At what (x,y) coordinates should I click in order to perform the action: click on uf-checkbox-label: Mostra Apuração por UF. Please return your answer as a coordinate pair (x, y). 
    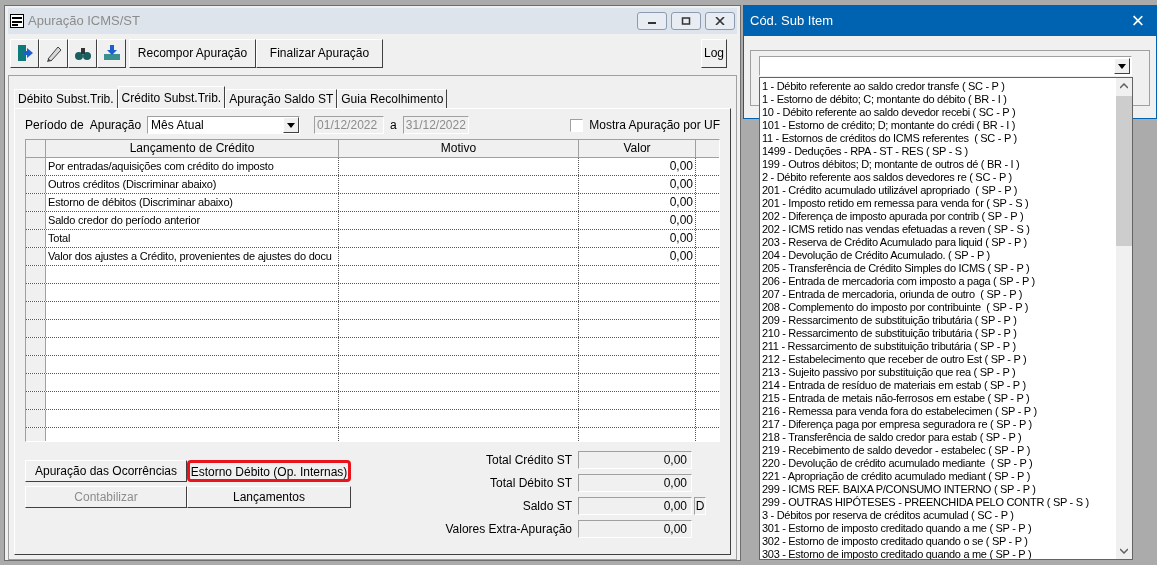
    Looking at the image, I should click on (654, 125).